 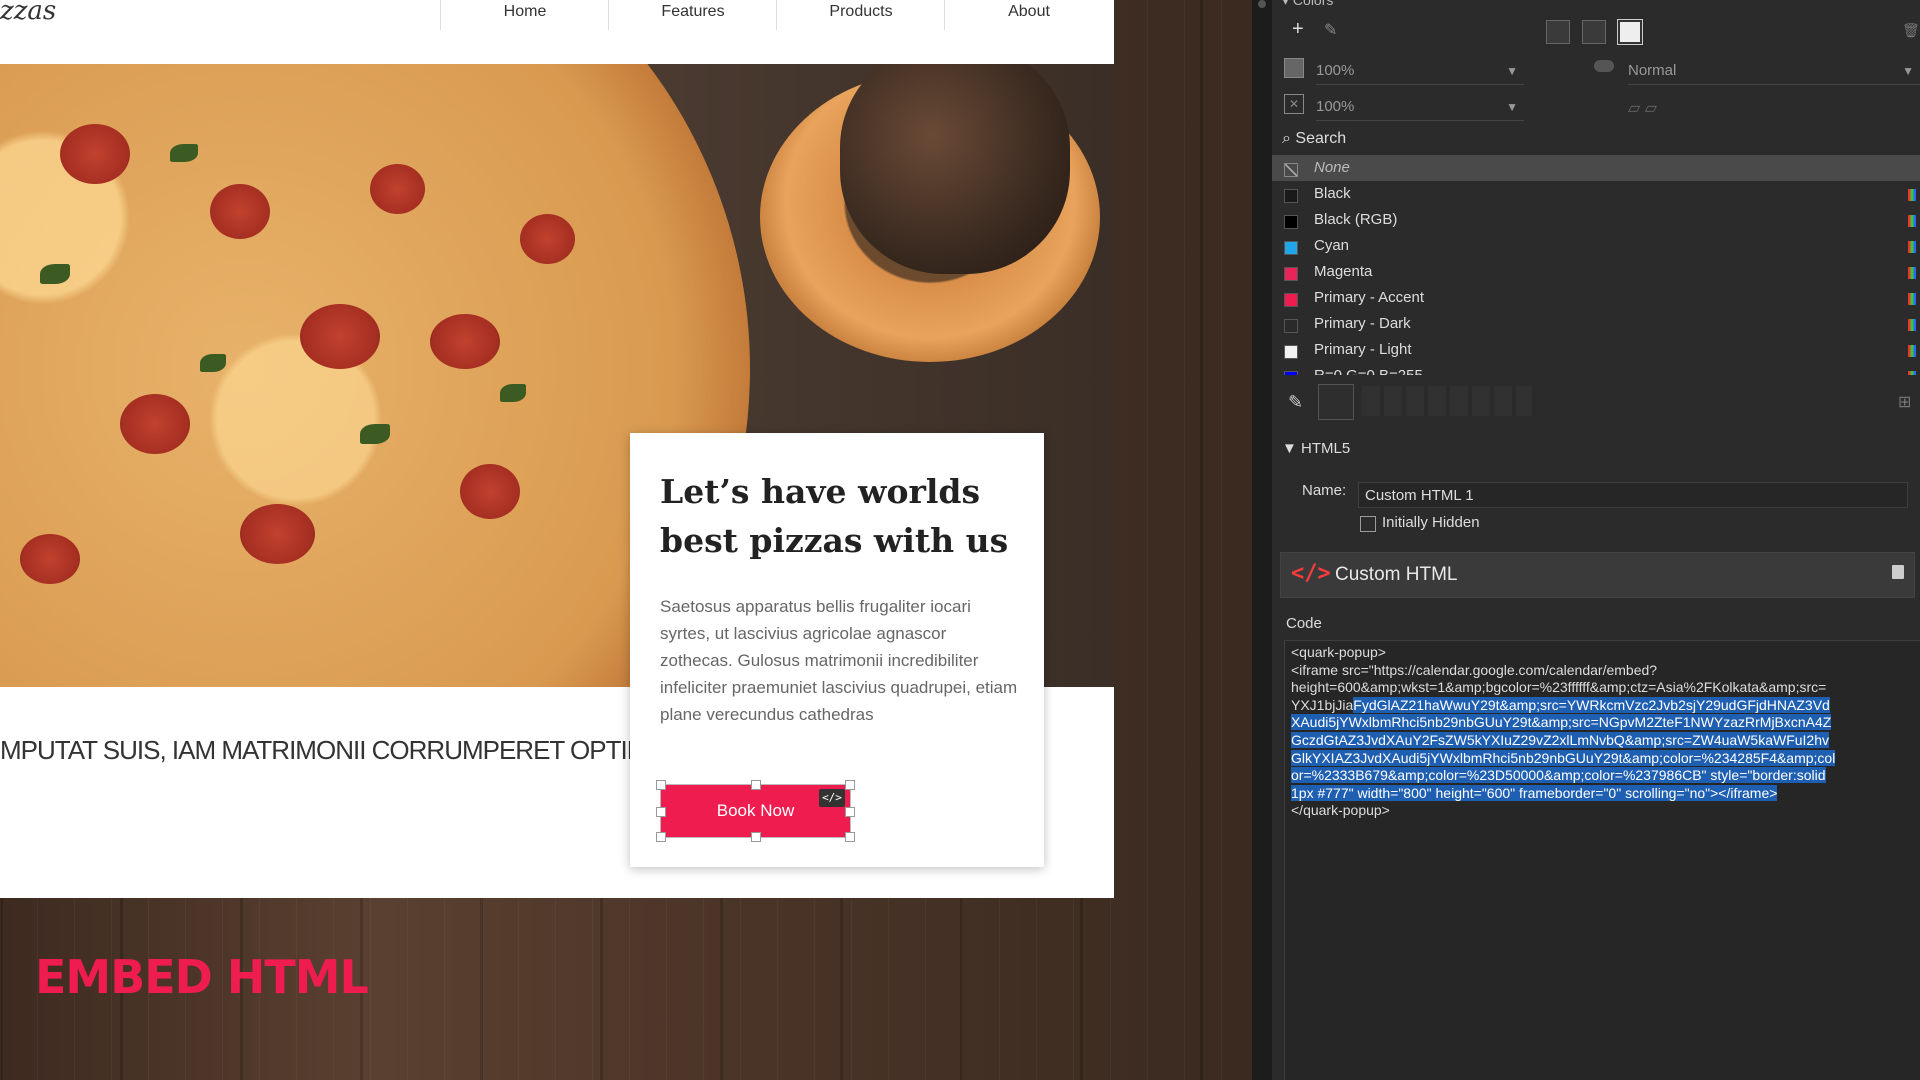 What do you see at coordinates (1336, 402) in the screenshot?
I see `current-color-swatch` at bounding box center [1336, 402].